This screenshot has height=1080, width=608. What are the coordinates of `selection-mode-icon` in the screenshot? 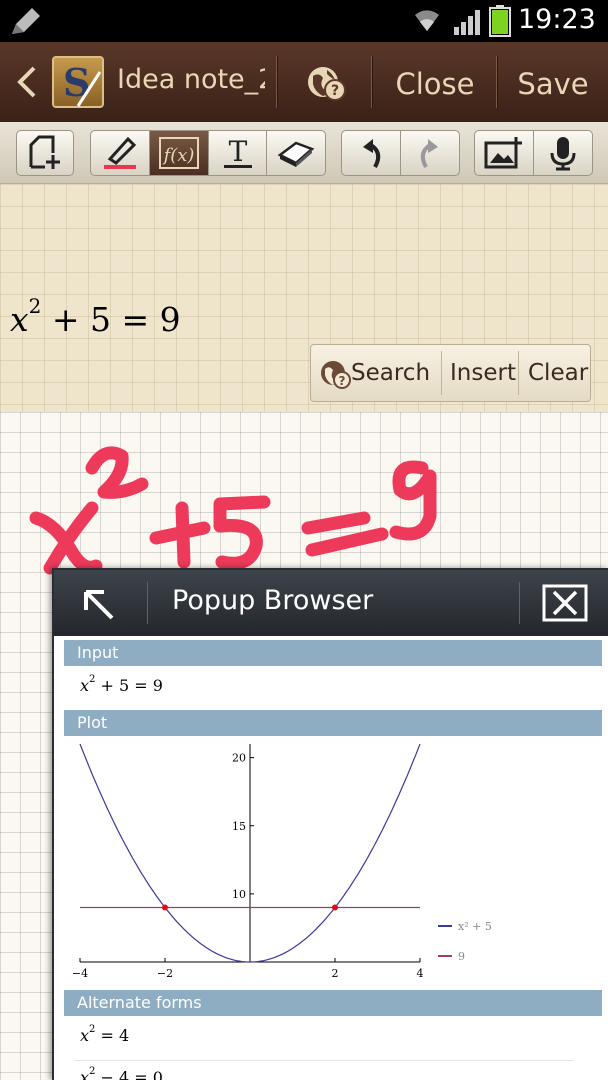 It's located at (44, 152).